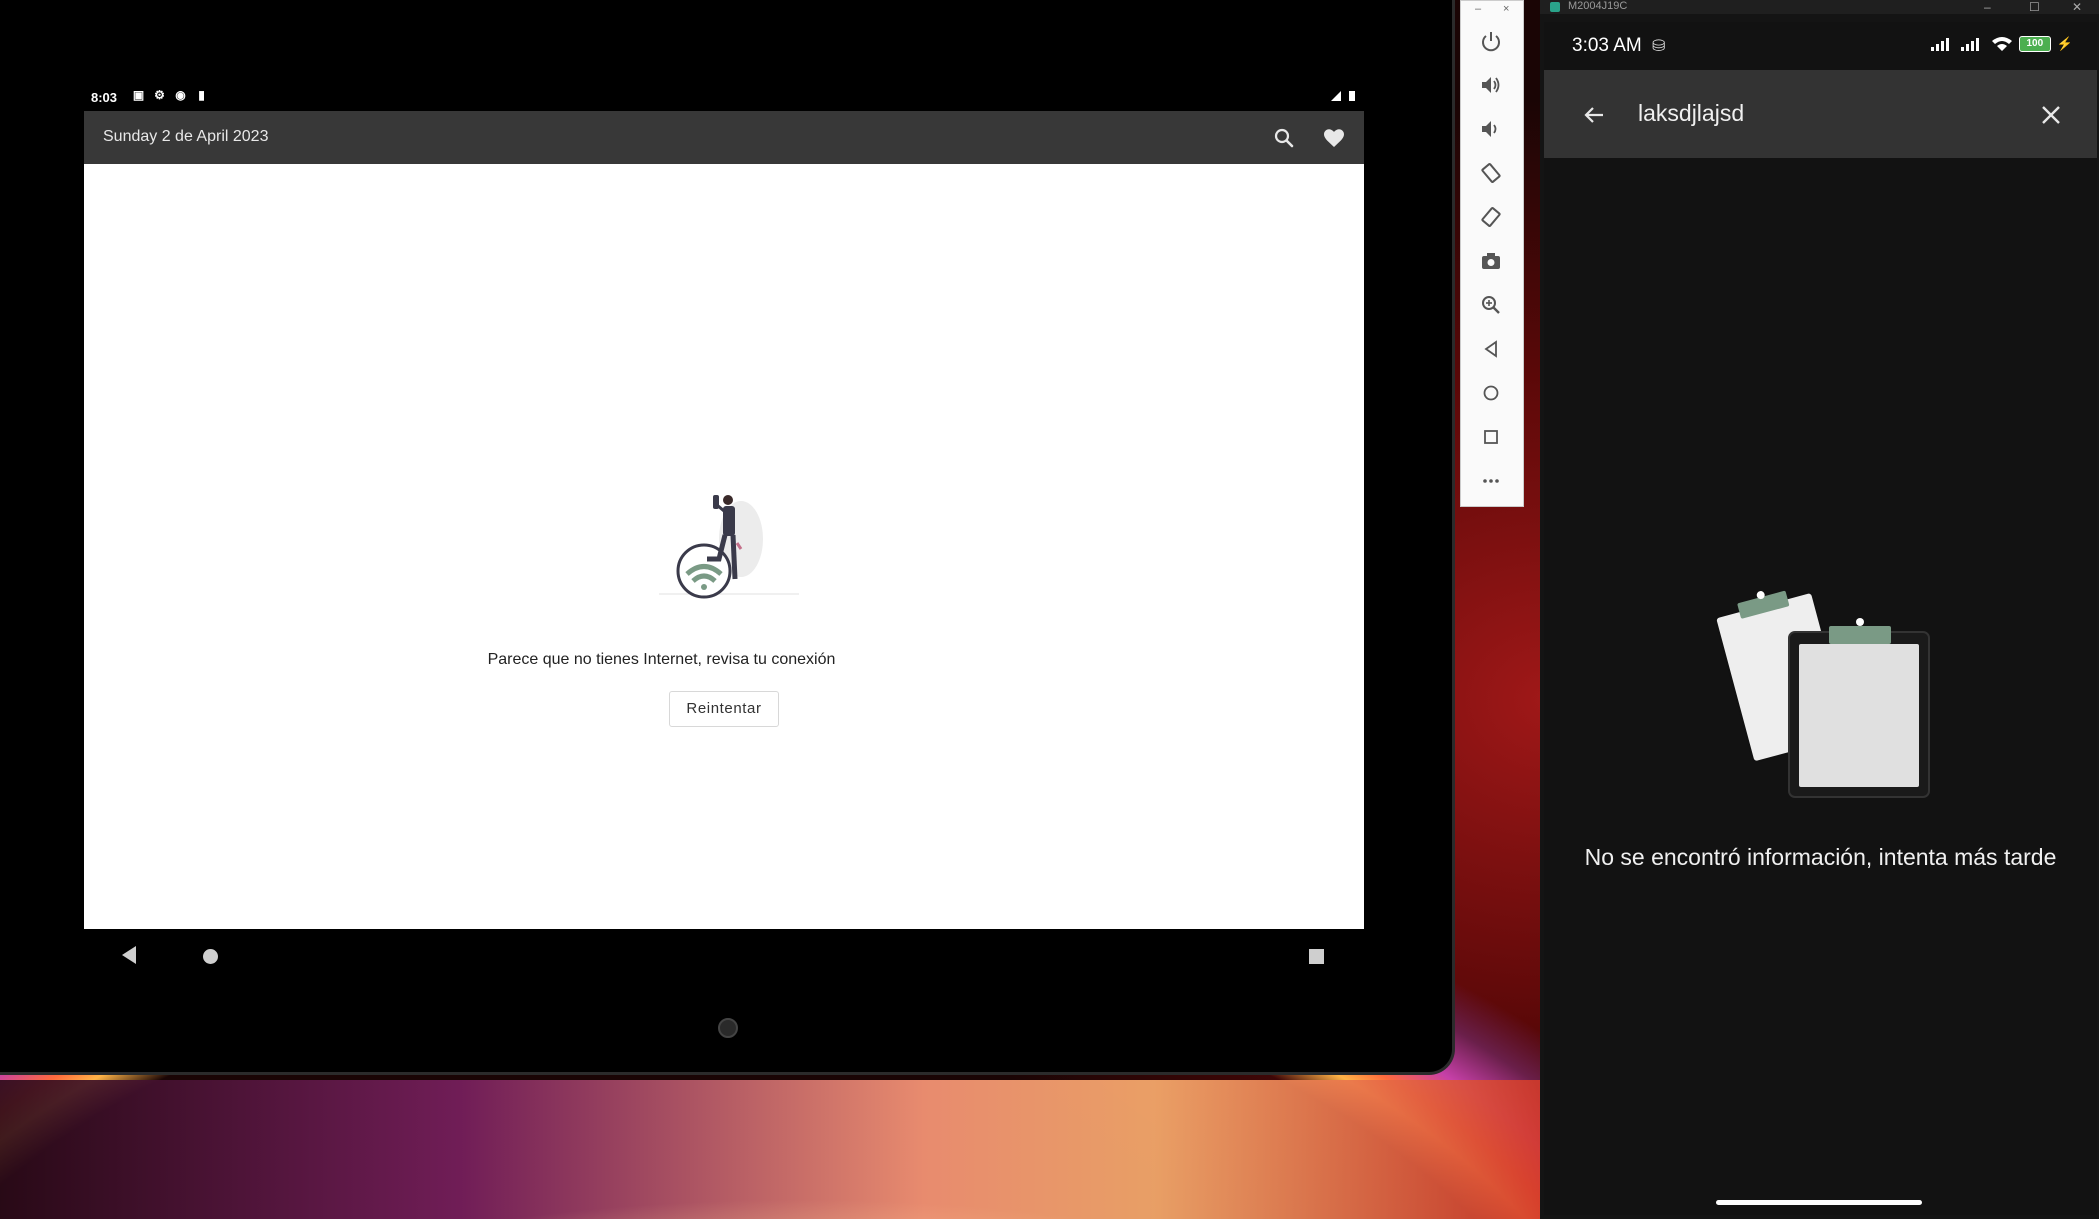  What do you see at coordinates (1491, 437) in the screenshot?
I see `overview-icon` at bounding box center [1491, 437].